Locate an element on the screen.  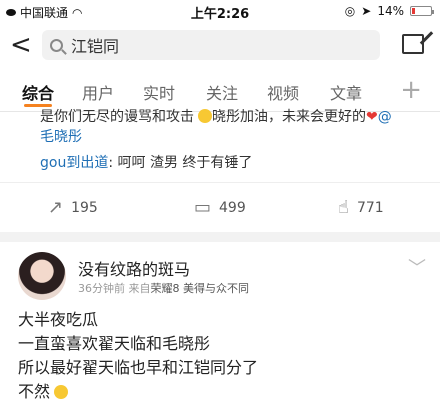
comment-count: 499 is located at coordinates (232, 207).